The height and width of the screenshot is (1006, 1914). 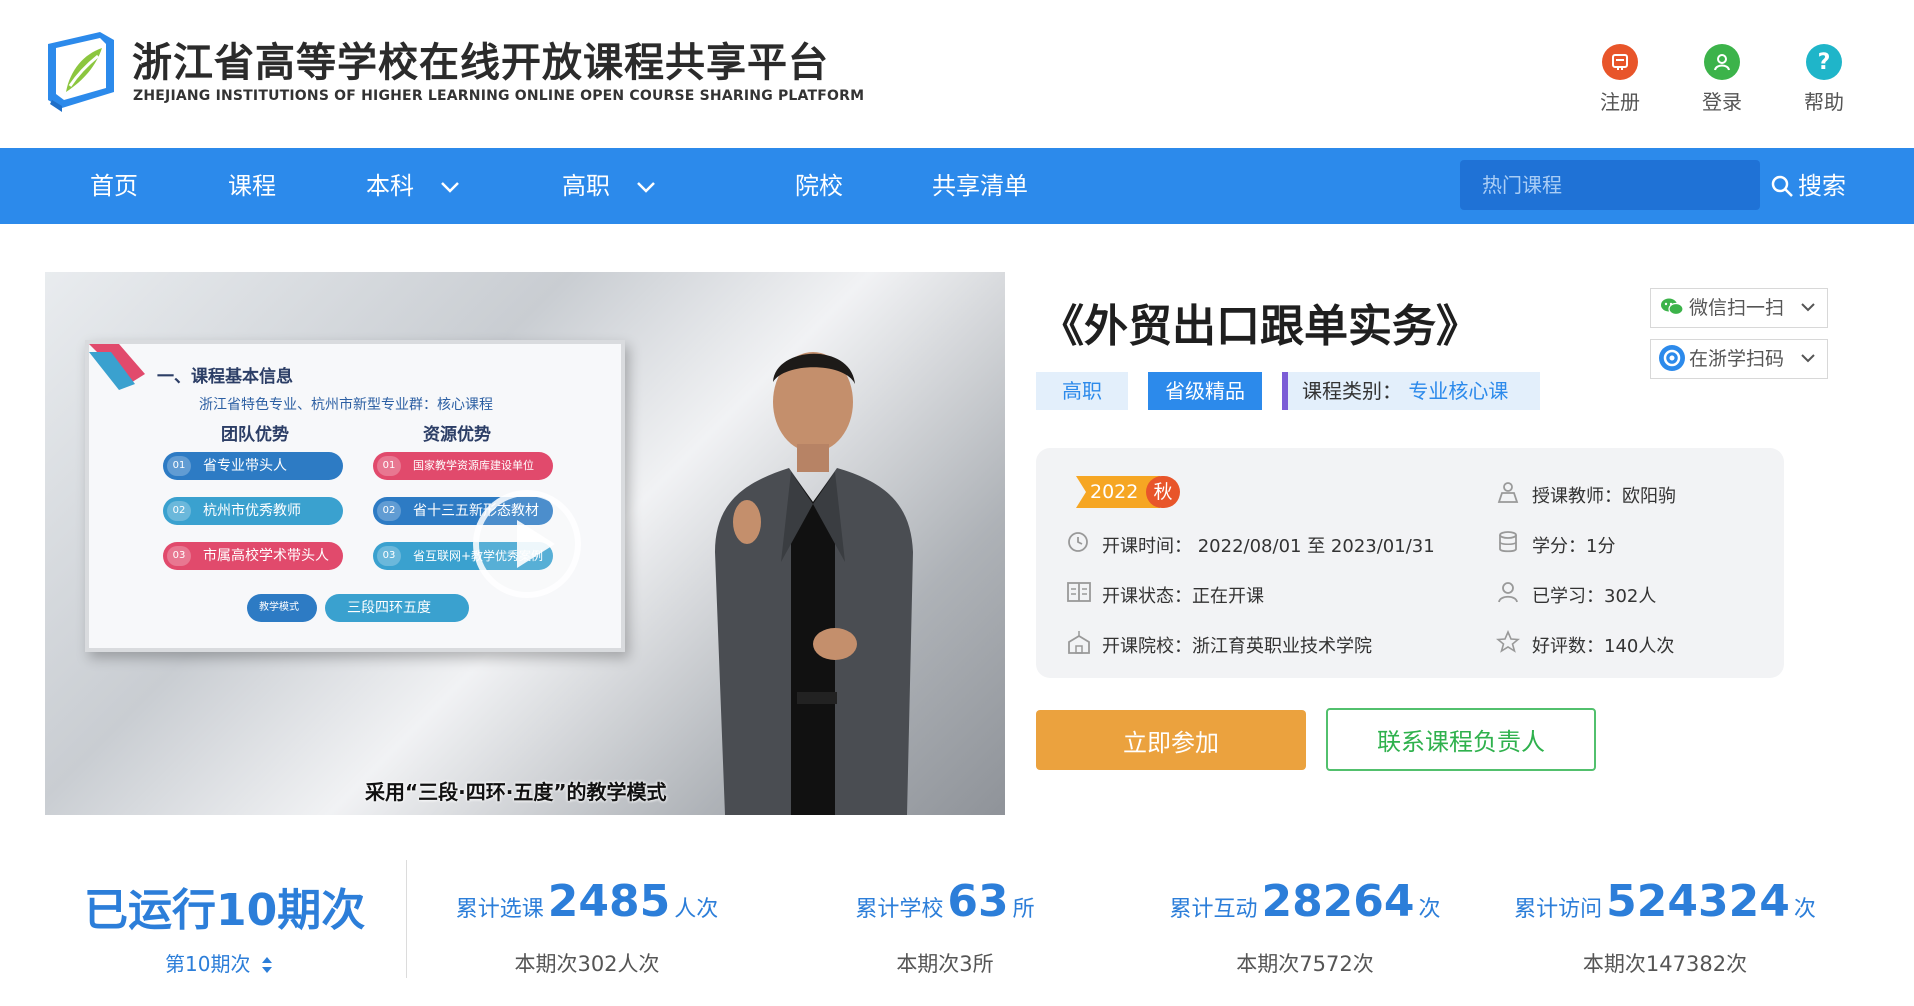 I want to click on presenter-figure, so click(x=814, y=583).